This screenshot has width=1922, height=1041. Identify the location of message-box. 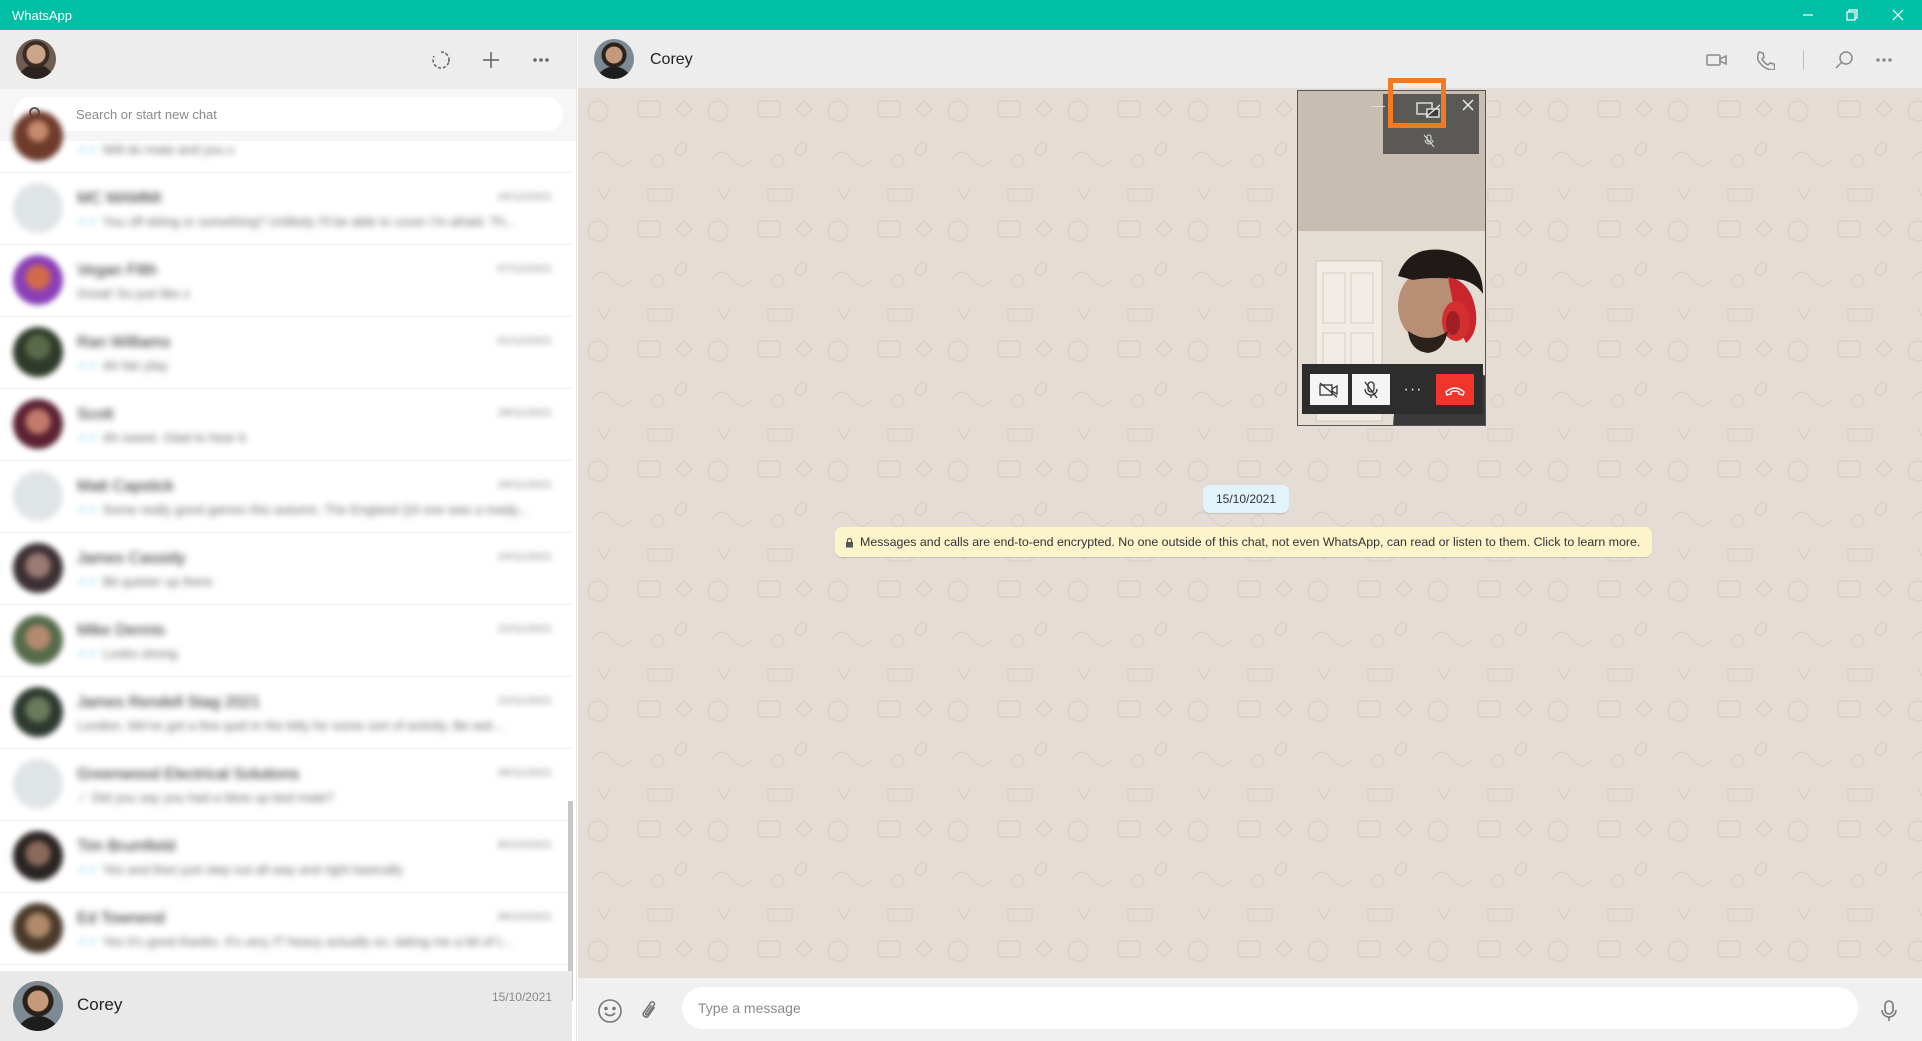
(1270, 1008).